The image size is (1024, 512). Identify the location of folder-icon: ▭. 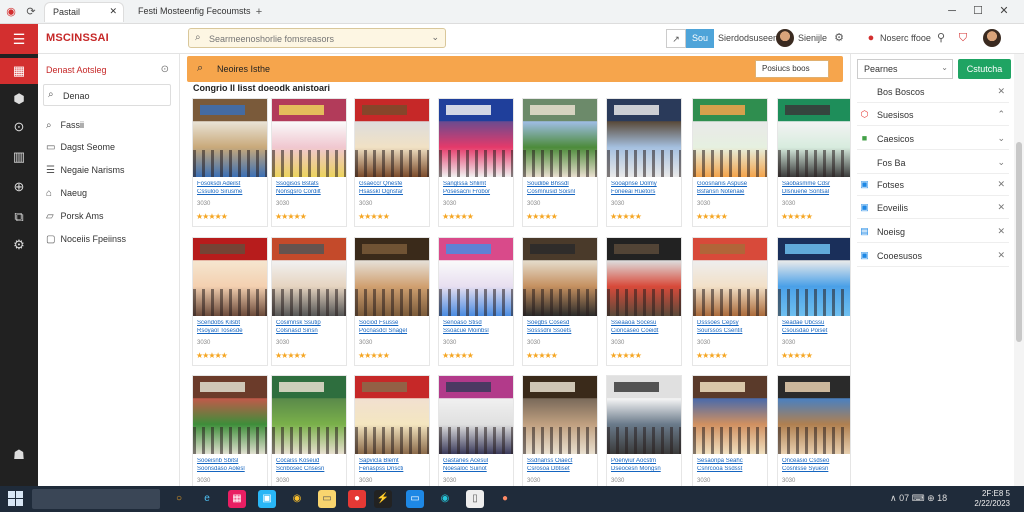
(327, 499).